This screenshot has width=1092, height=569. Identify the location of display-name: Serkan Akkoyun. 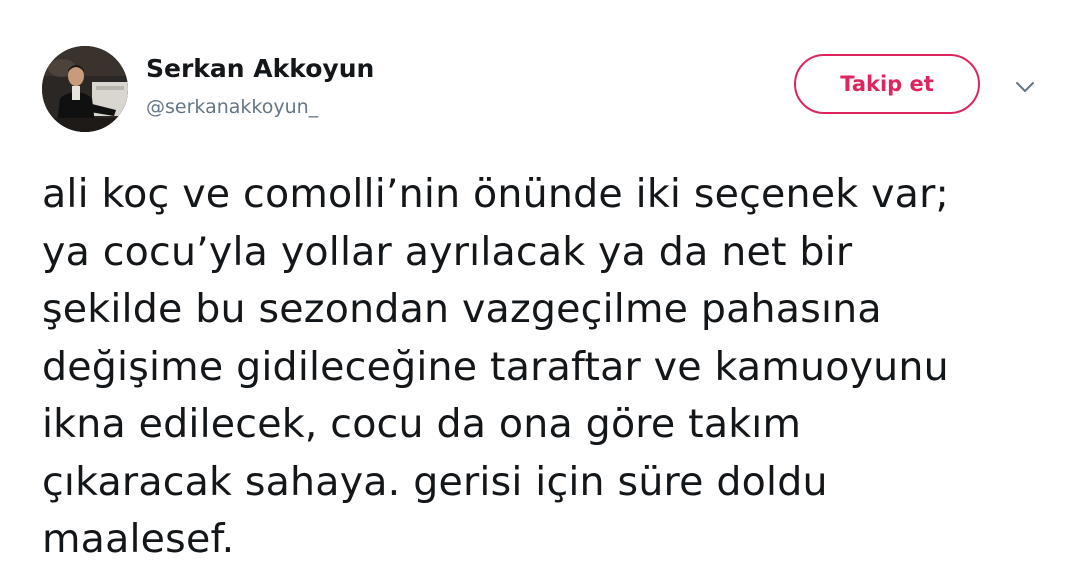
(260, 68).